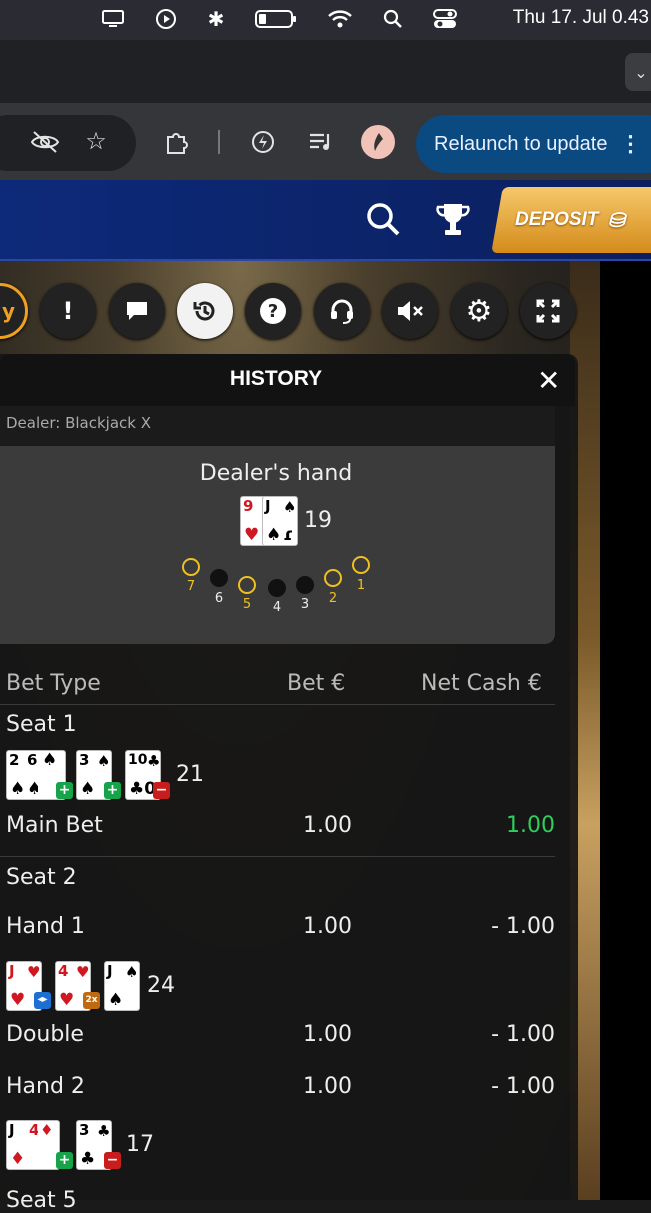 This screenshot has width=651, height=1213. I want to click on chat-icon, so click(137, 311).